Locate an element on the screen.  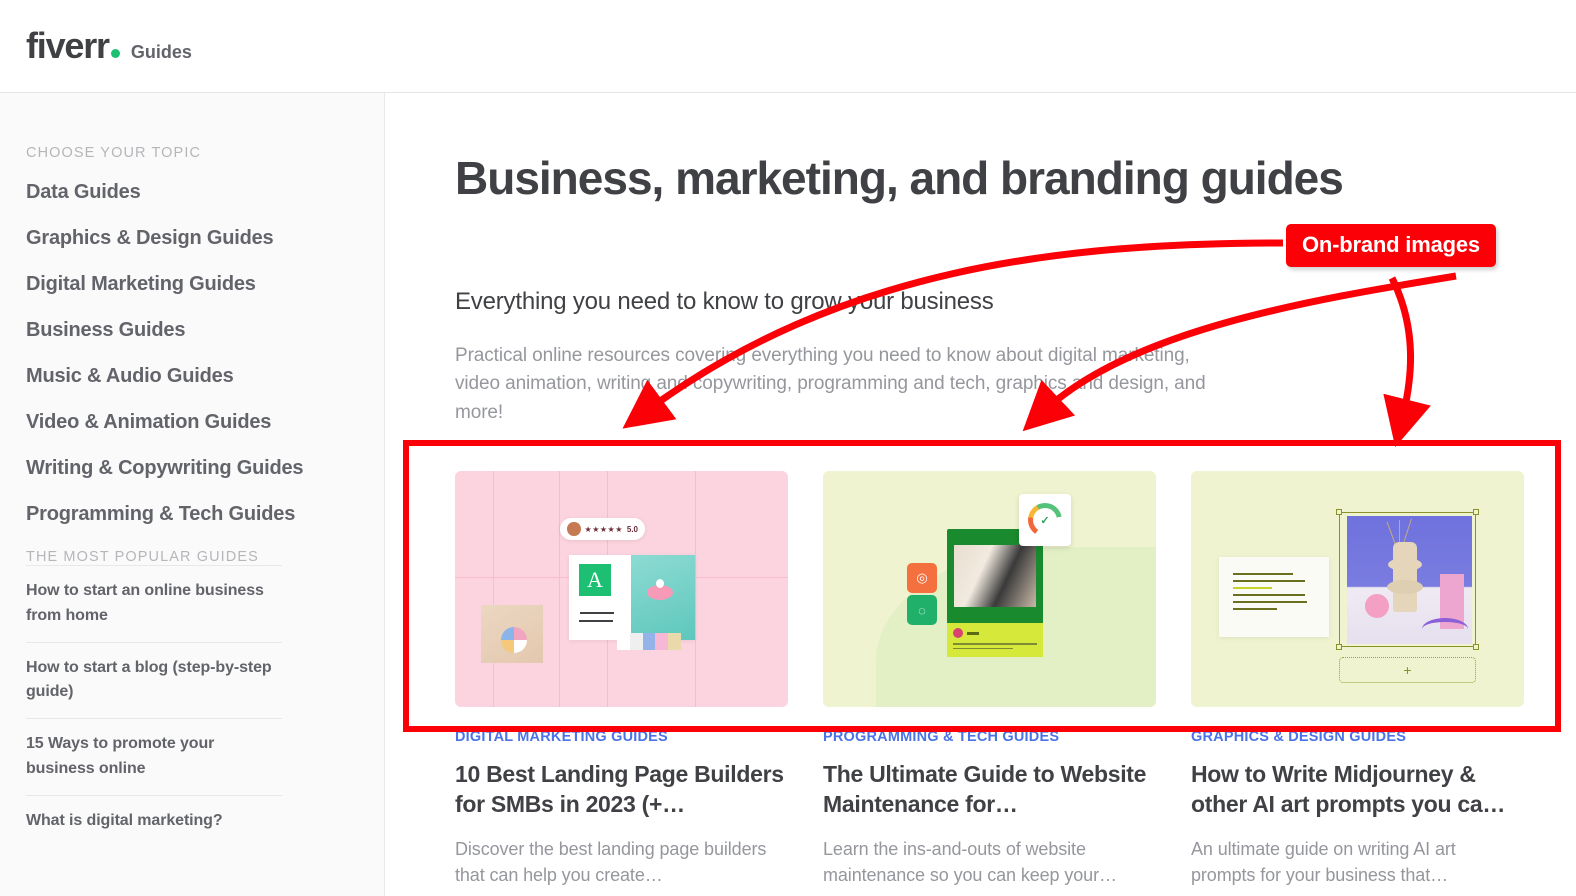
refresh-tile-icon: ◌ is located at coordinates (922, 610).